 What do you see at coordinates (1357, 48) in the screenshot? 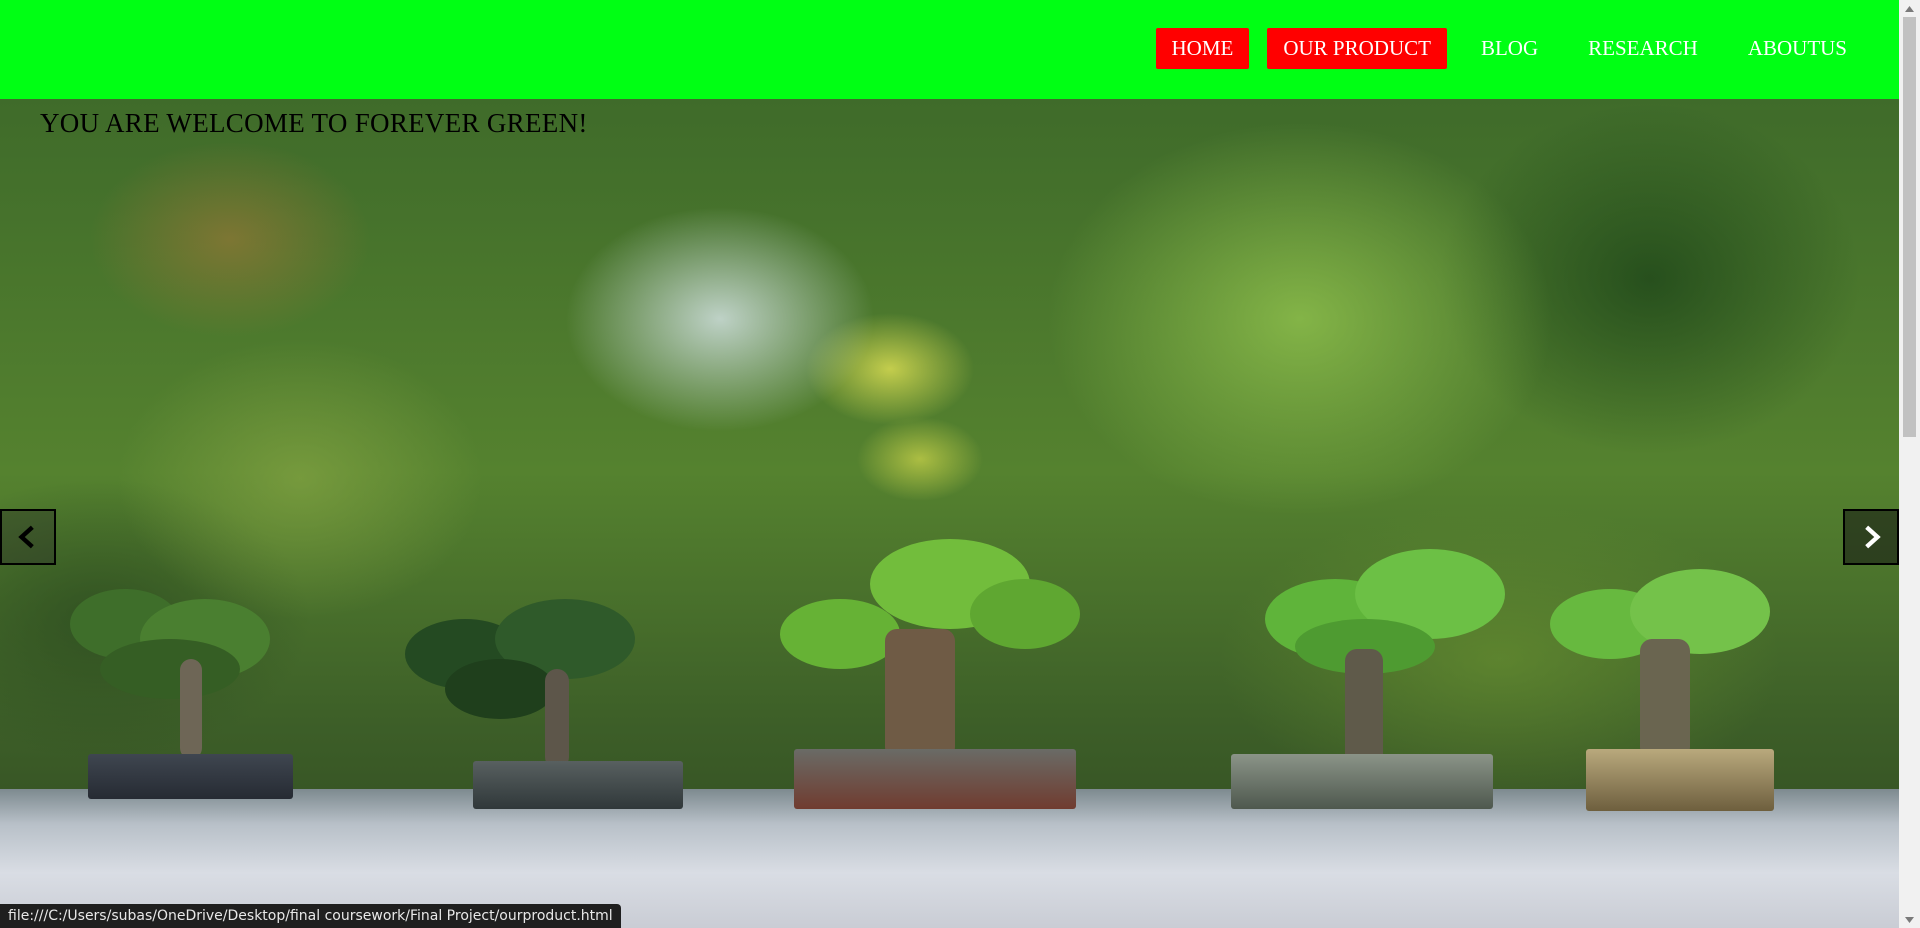
I see `nav-item-our-product: OUR PRODUCT` at bounding box center [1357, 48].